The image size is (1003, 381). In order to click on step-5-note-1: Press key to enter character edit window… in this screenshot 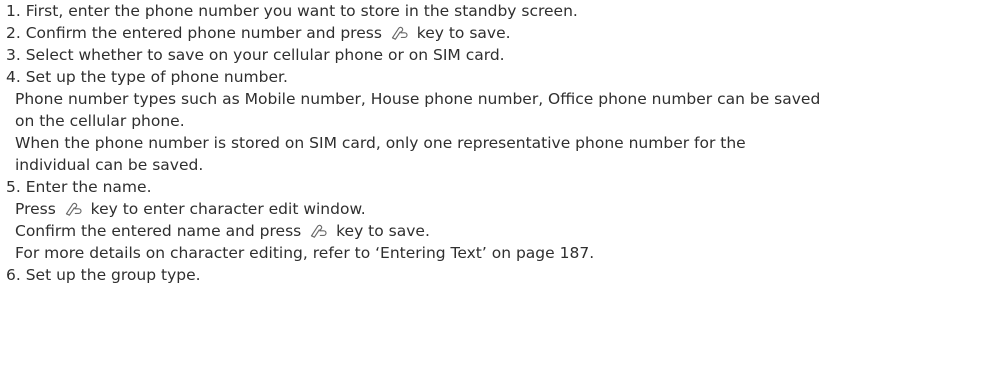, I will do `click(190, 209)`.